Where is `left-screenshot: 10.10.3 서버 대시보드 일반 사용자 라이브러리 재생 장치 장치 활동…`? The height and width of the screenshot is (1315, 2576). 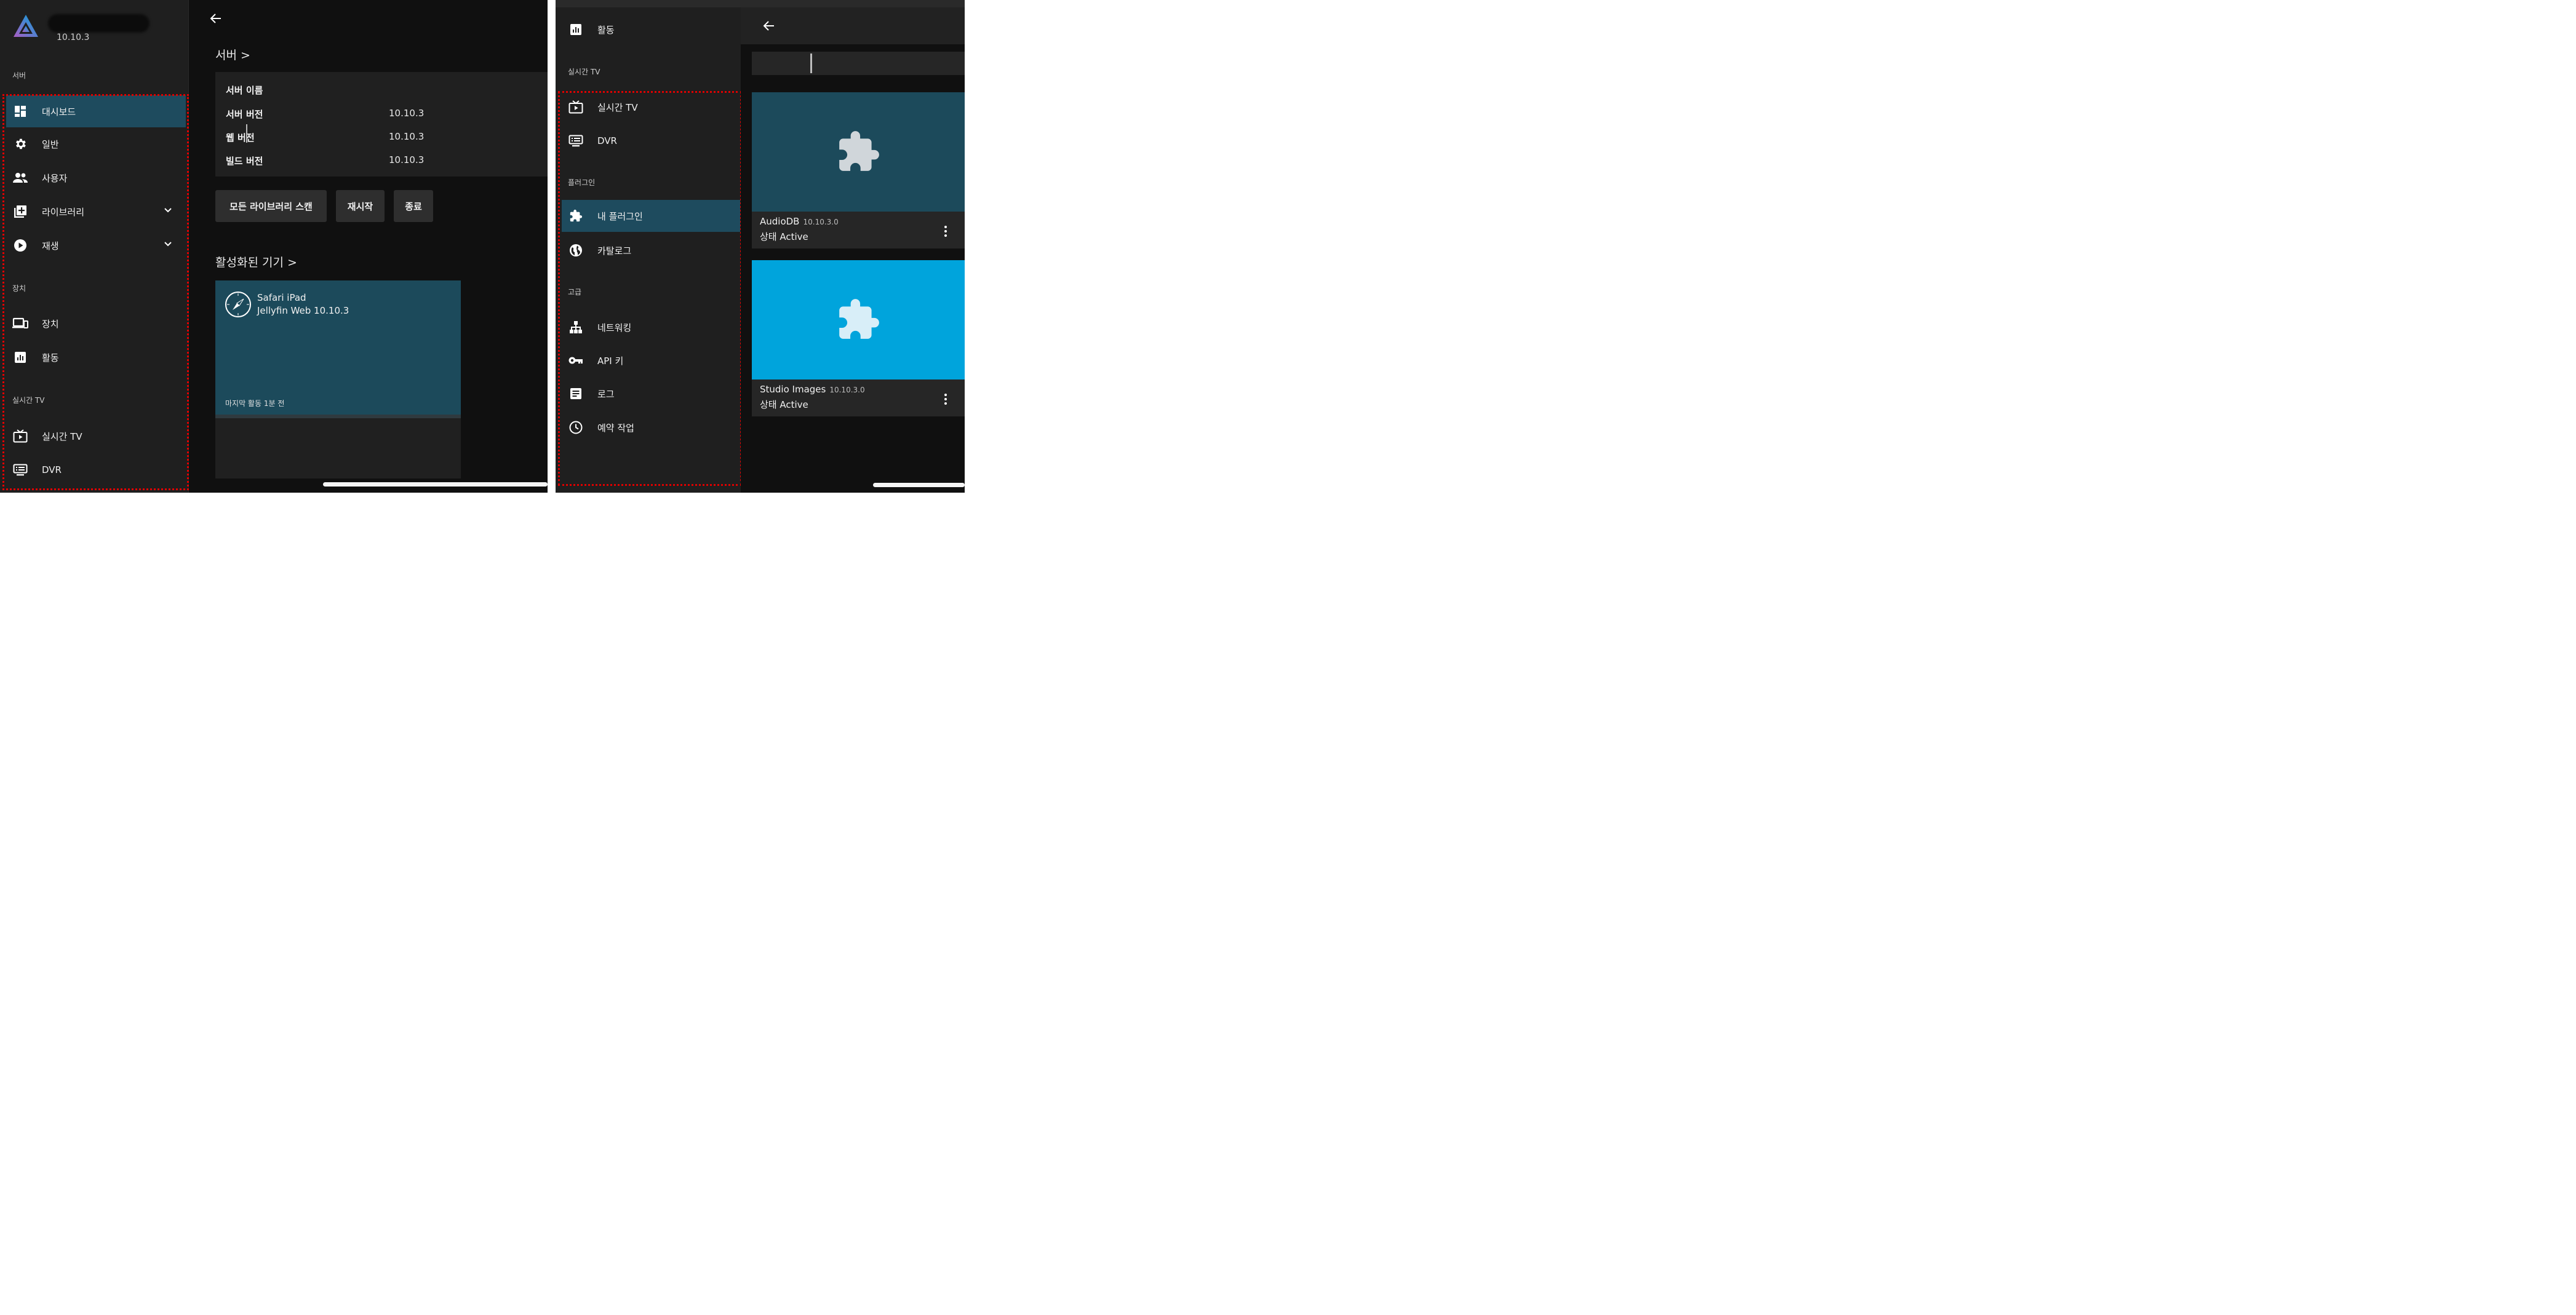 left-screenshot: 10.10.3 서버 대시보드 일반 사용자 라이브러리 재생 장치 장치 활동… is located at coordinates (274, 246).